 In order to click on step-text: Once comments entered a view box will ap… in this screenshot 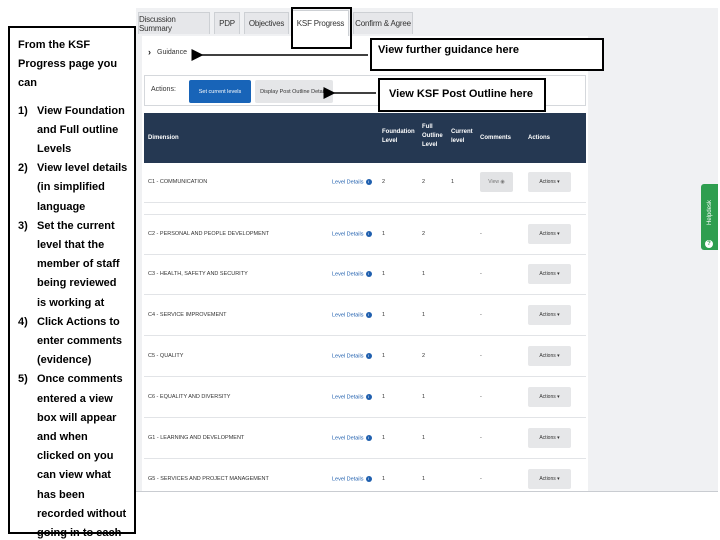, I will do `click(82, 456)`.